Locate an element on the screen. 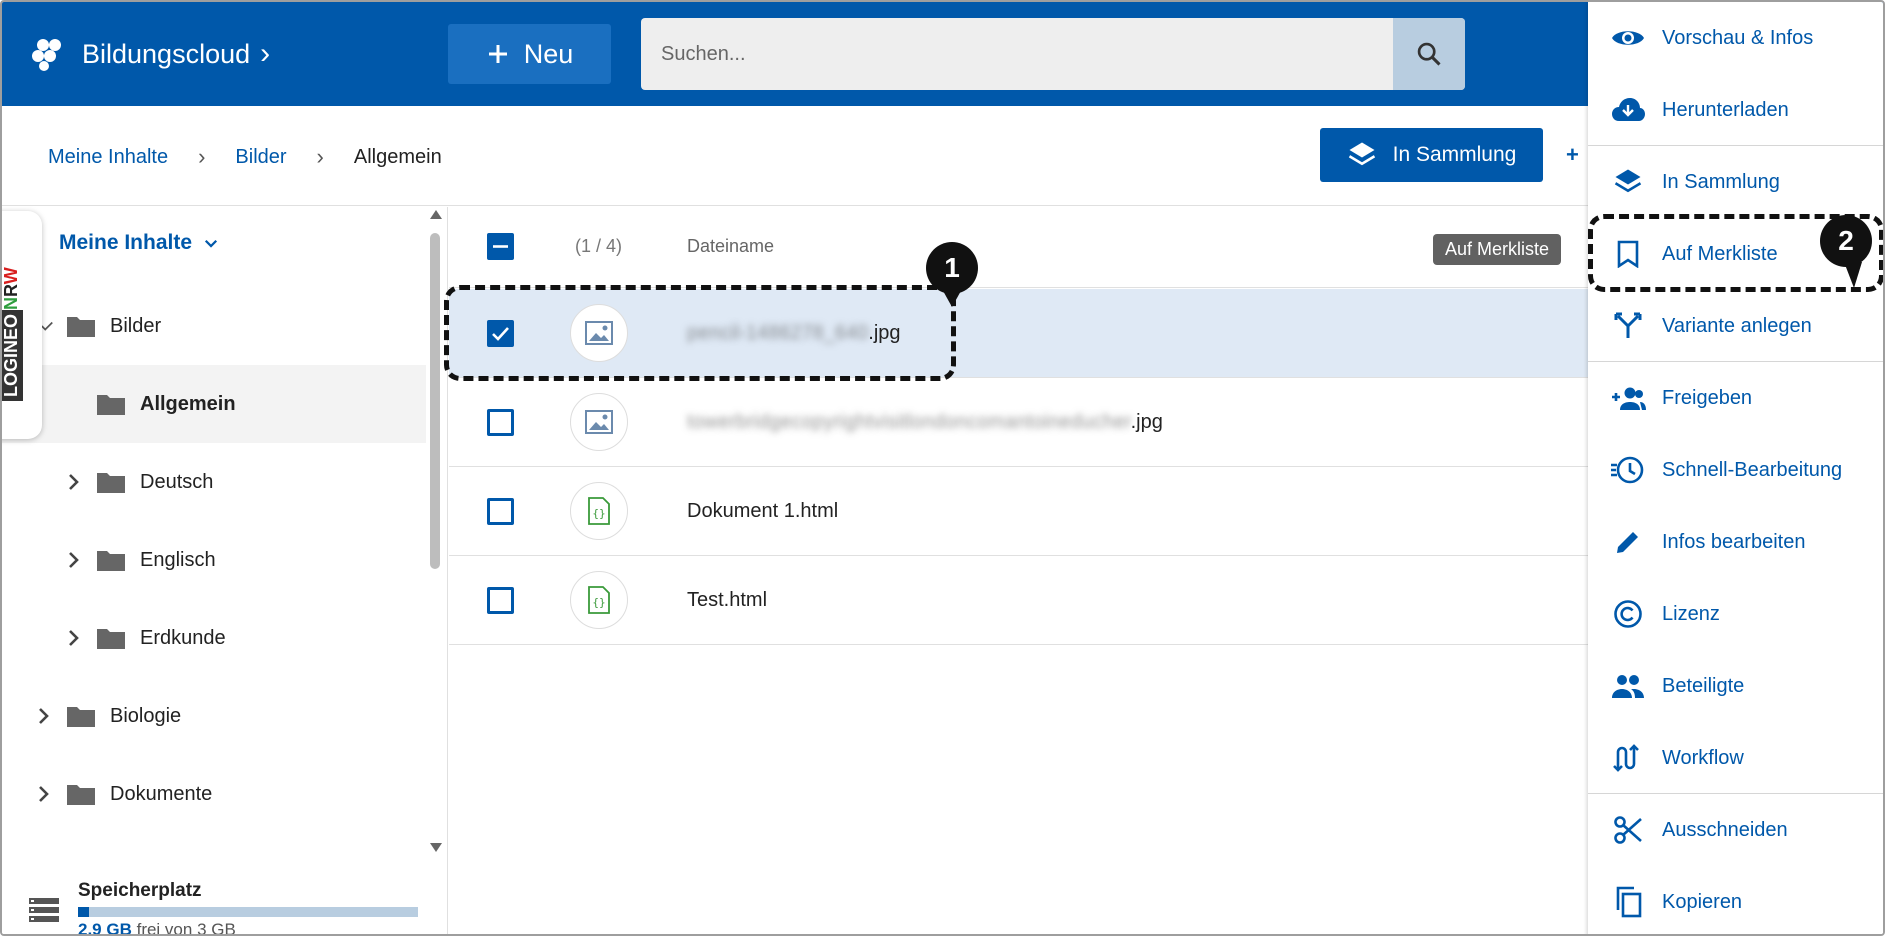 The image size is (1885, 936). column-header-filename: Dateiname is located at coordinates (730, 246).